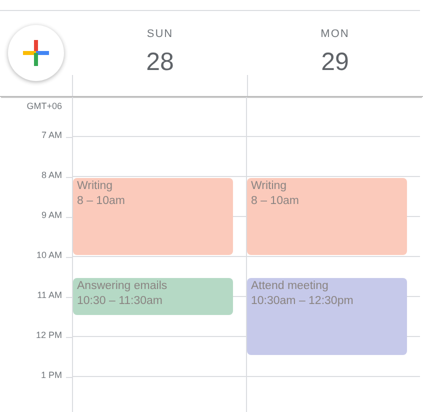  I want to click on create-button, so click(36, 53).